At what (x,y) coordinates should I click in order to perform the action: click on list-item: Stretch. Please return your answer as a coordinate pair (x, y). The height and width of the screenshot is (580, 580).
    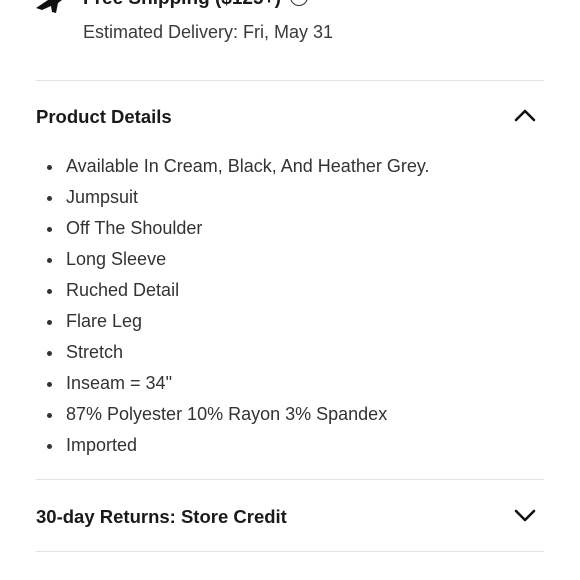
    Looking at the image, I should click on (290, 354).